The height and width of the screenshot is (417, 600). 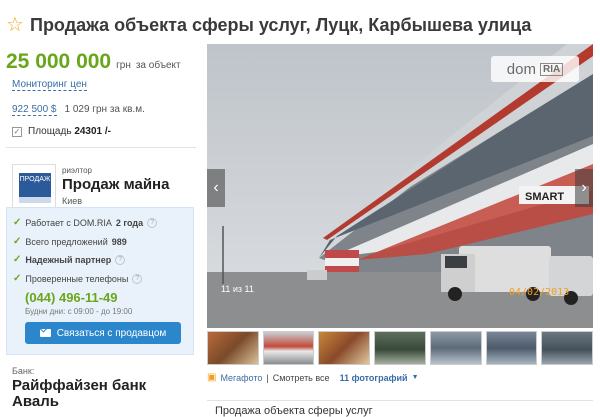 What do you see at coordinates (101, 147) in the screenshot?
I see `divider` at bounding box center [101, 147].